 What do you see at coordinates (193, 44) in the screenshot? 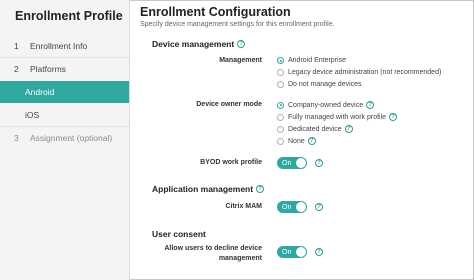
I see `section-title-text: Device management` at bounding box center [193, 44].